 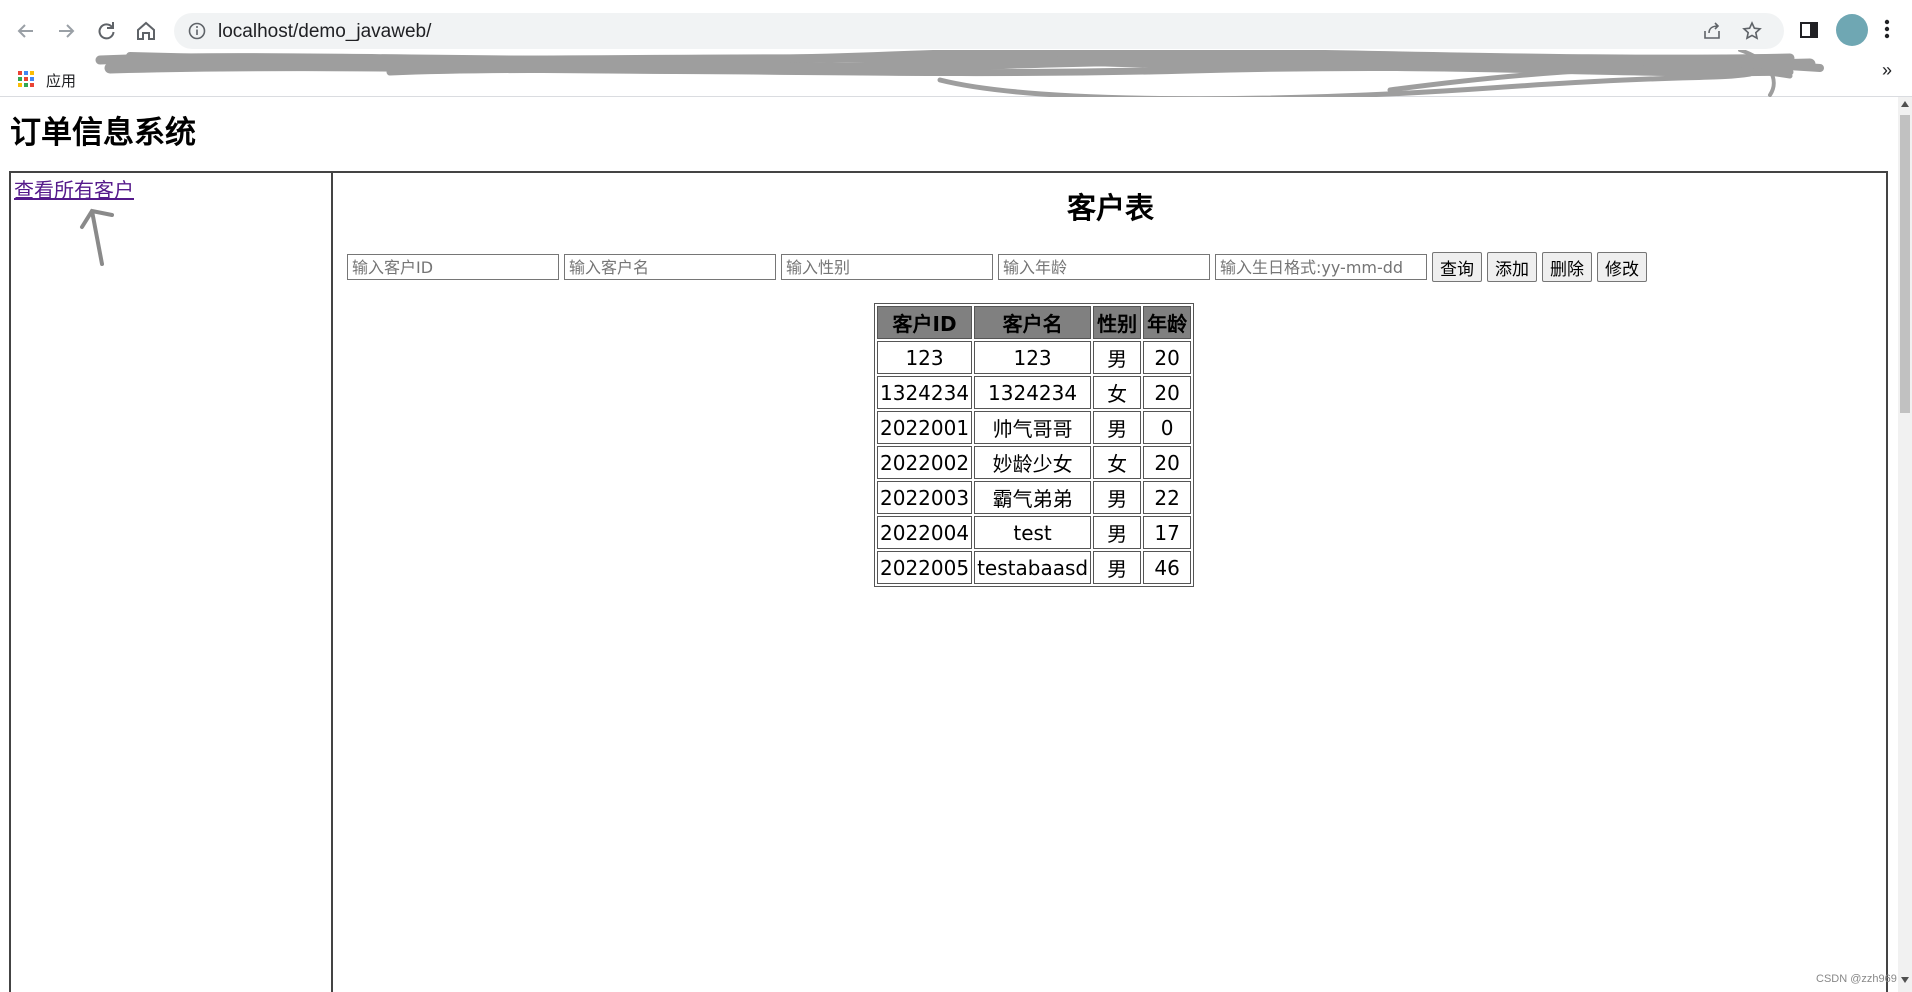 I want to click on birthday-input, so click(x=1321, y=267).